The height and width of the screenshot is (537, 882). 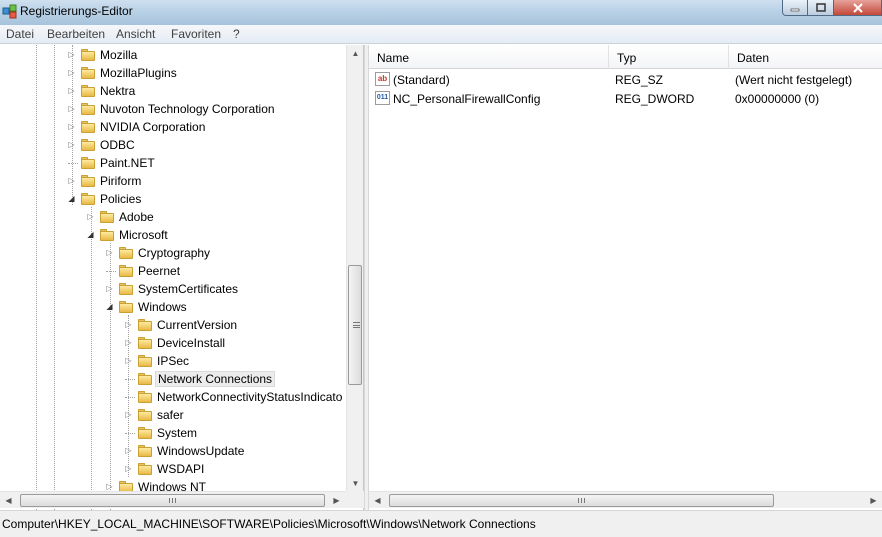 What do you see at coordinates (355, 483) in the screenshot?
I see `scroll-down-button: ▼` at bounding box center [355, 483].